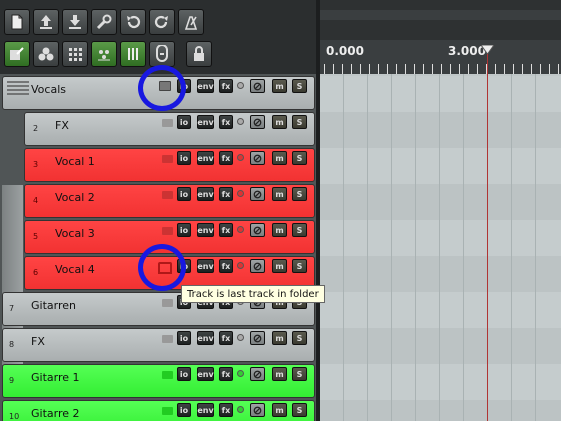  What do you see at coordinates (158, 410) in the screenshot?
I see `track-10: 10 Gitarre 2 io env fx m S` at bounding box center [158, 410].